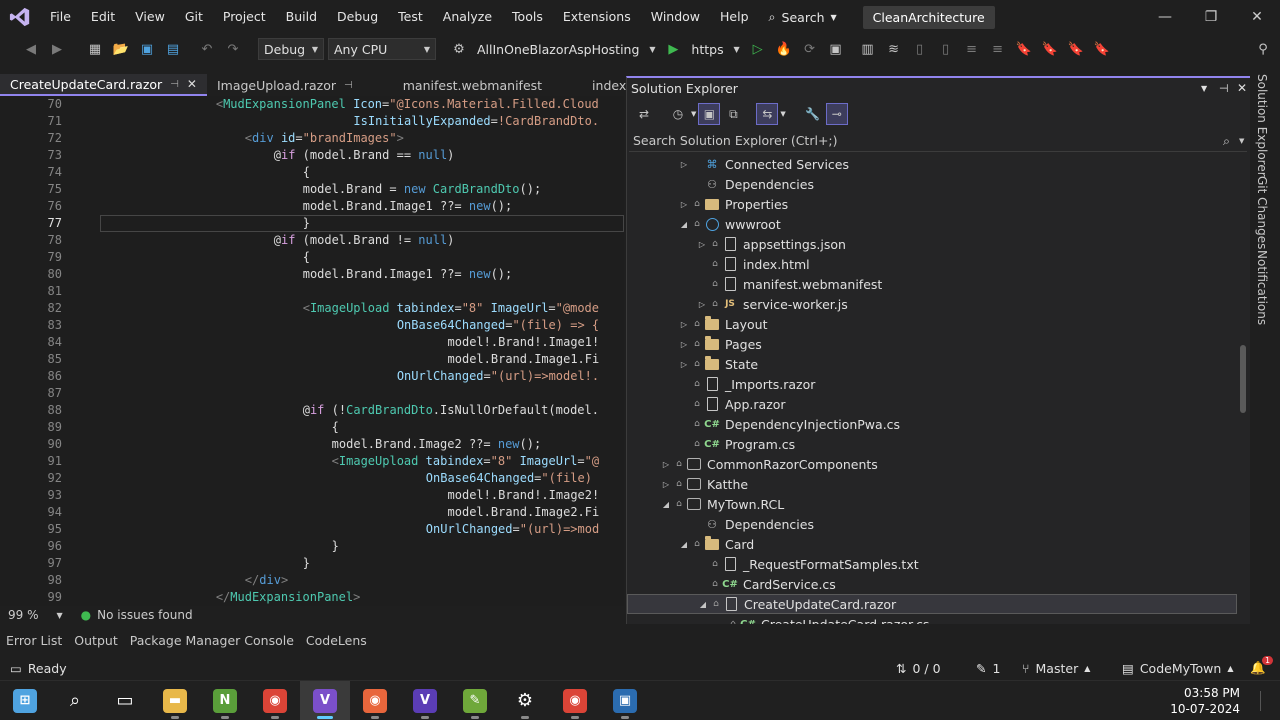 The width and height of the screenshot is (1280, 720). What do you see at coordinates (1226, 141) in the screenshot?
I see `search-icon: ⌕` at bounding box center [1226, 141].